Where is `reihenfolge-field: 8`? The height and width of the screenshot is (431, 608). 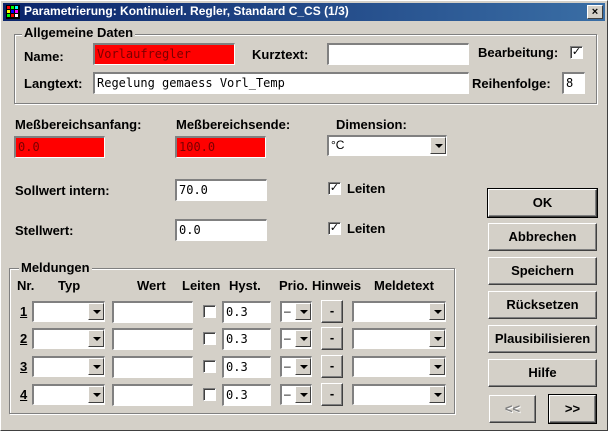 reihenfolge-field: 8 is located at coordinates (573, 83).